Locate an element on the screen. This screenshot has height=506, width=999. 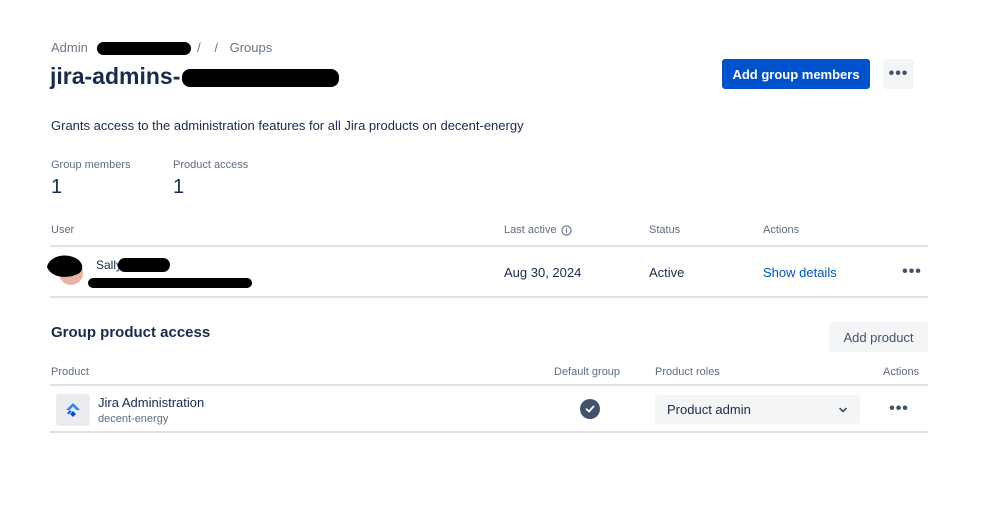
user-more-actions-button: ••• is located at coordinates (912, 272).